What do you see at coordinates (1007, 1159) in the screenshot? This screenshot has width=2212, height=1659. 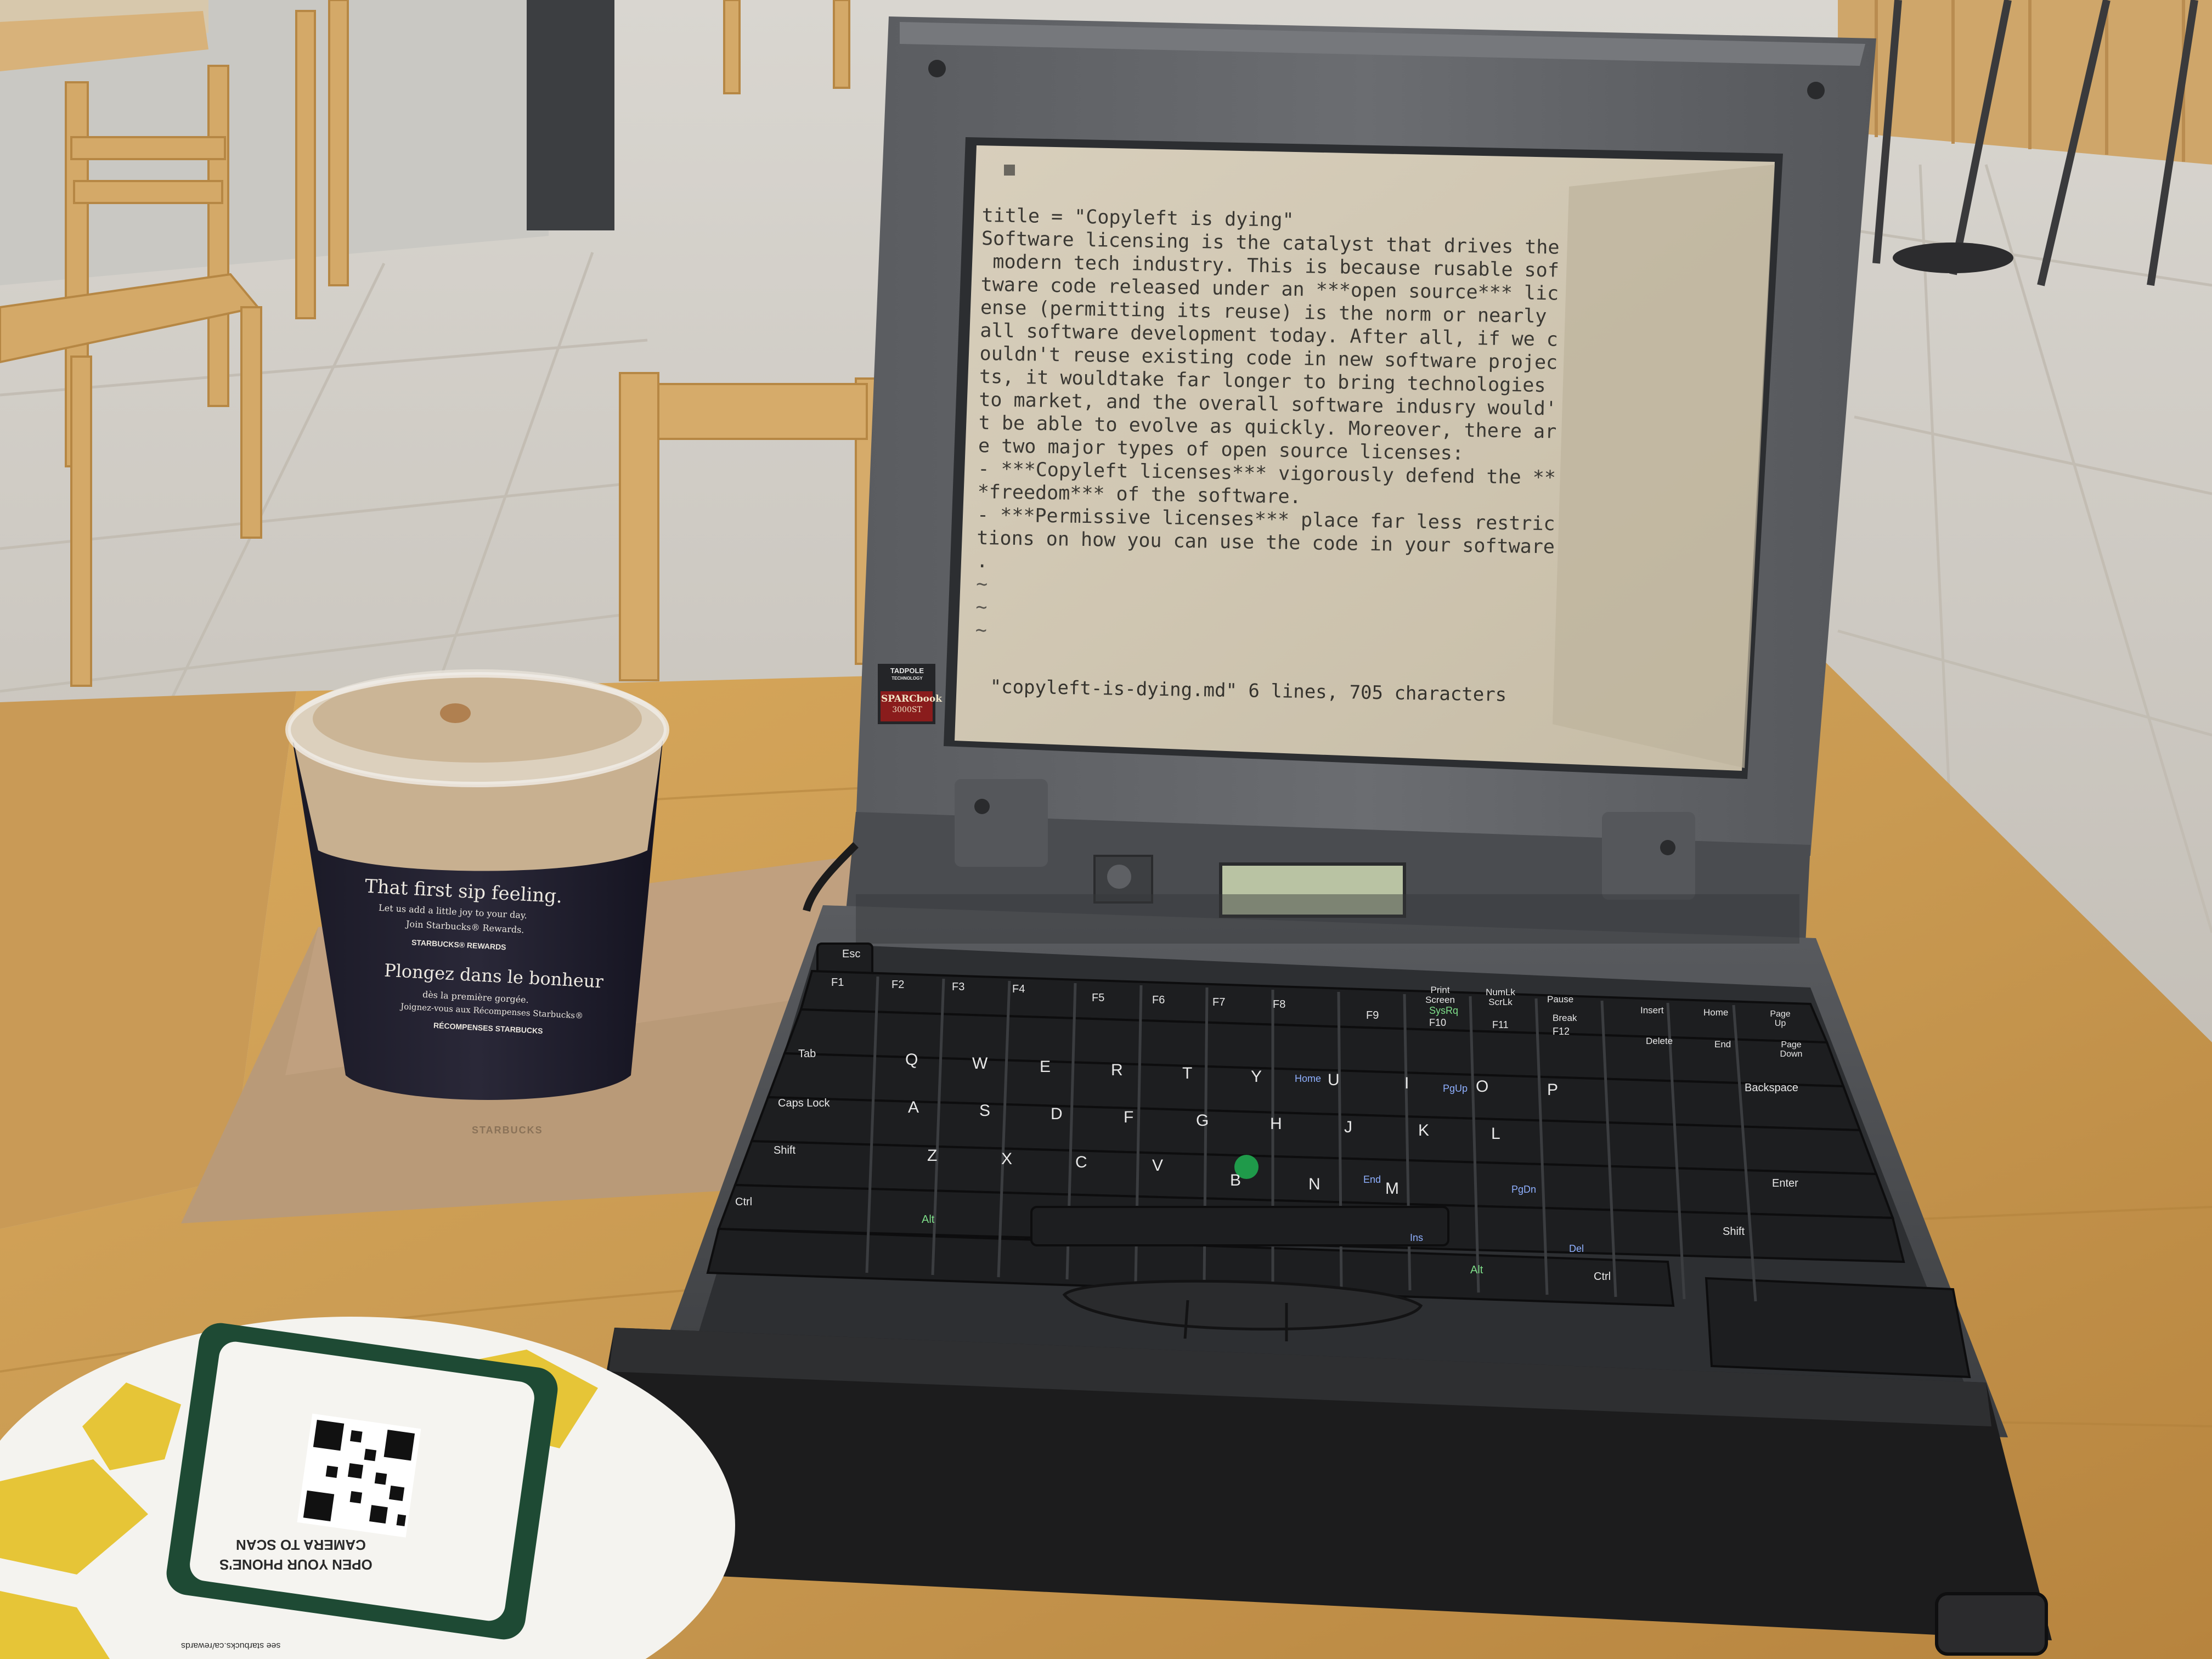 I see `key-x: X` at bounding box center [1007, 1159].